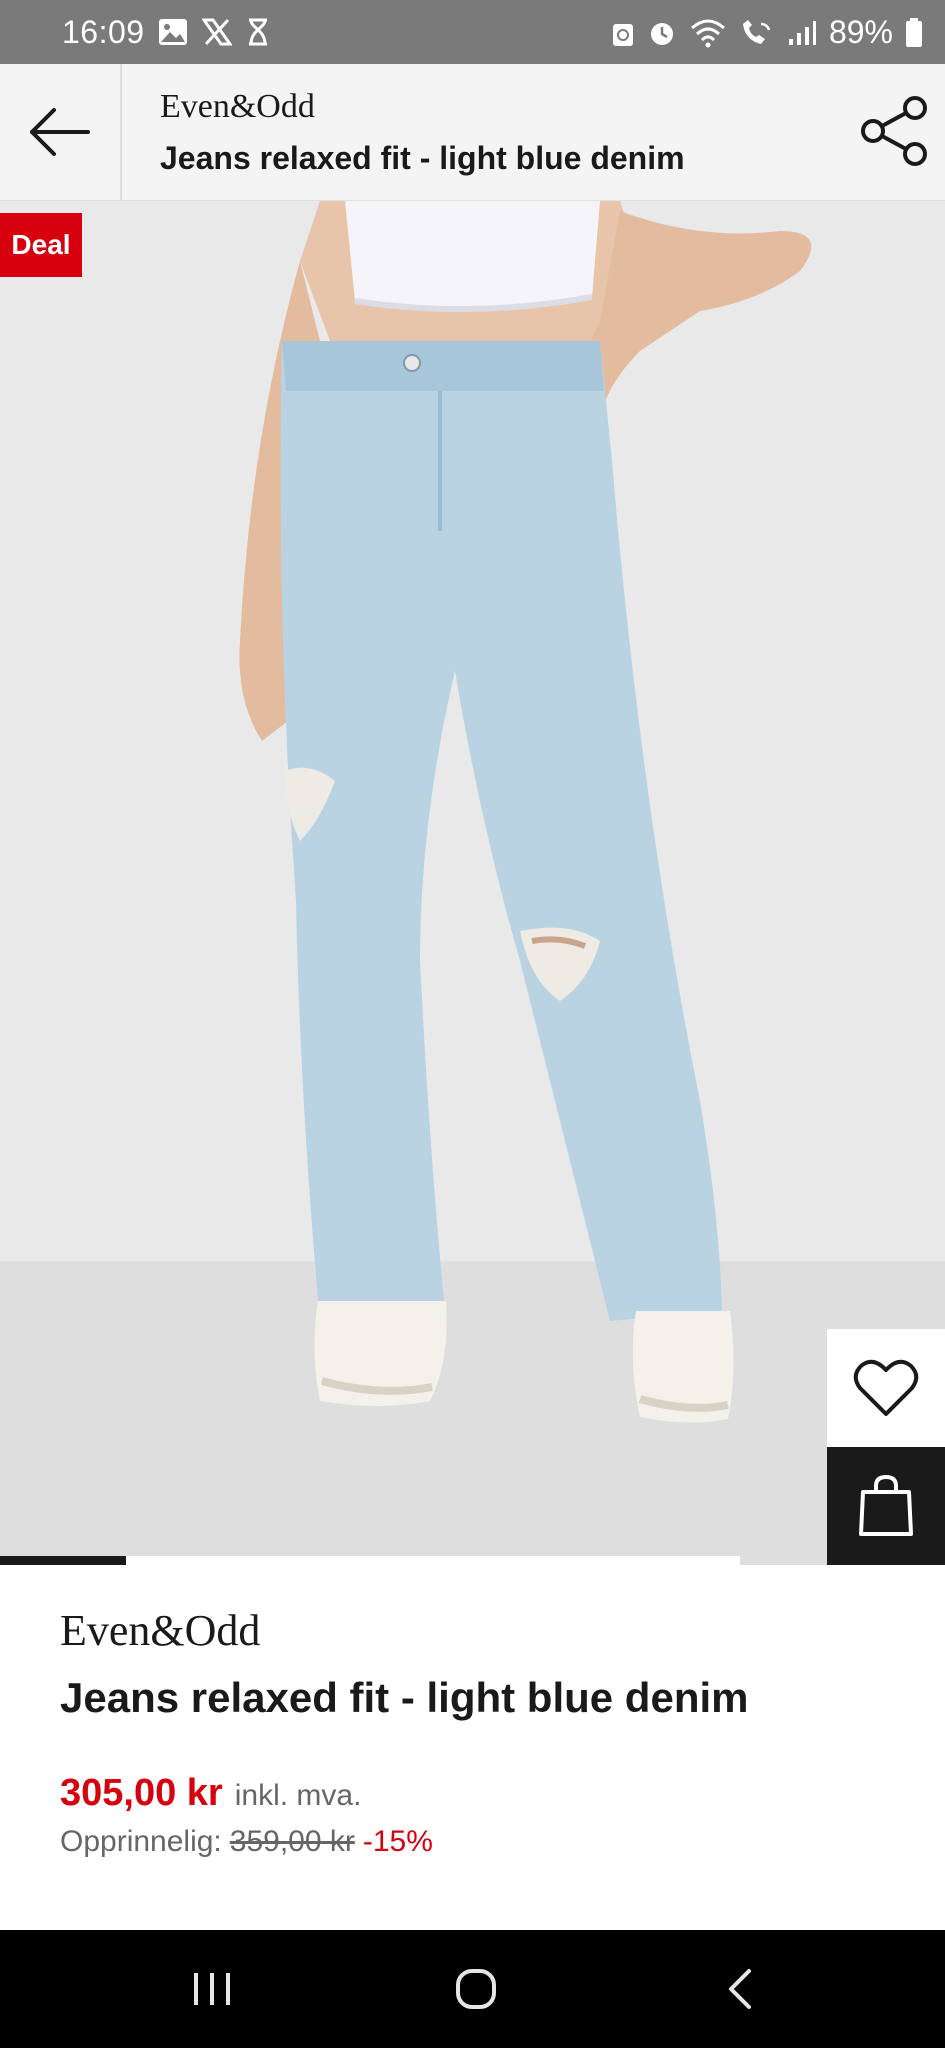  What do you see at coordinates (141, 1793) in the screenshot?
I see `current-price: 305,00 kr` at bounding box center [141, 1793].